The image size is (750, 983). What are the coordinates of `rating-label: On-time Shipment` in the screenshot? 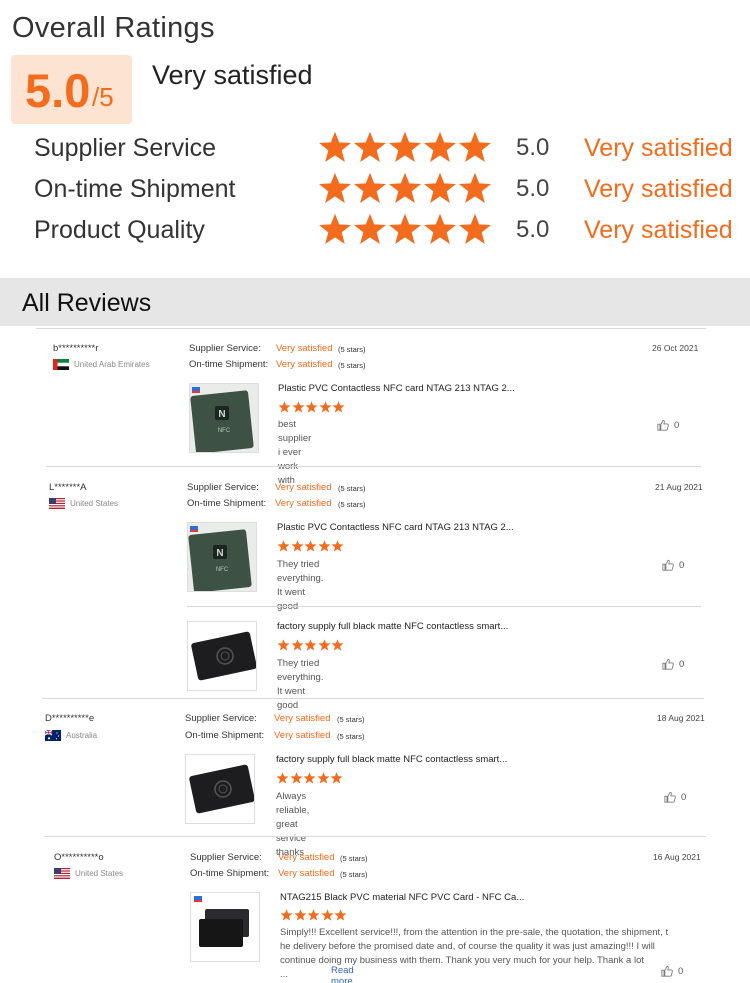 It's located at (135, 189).